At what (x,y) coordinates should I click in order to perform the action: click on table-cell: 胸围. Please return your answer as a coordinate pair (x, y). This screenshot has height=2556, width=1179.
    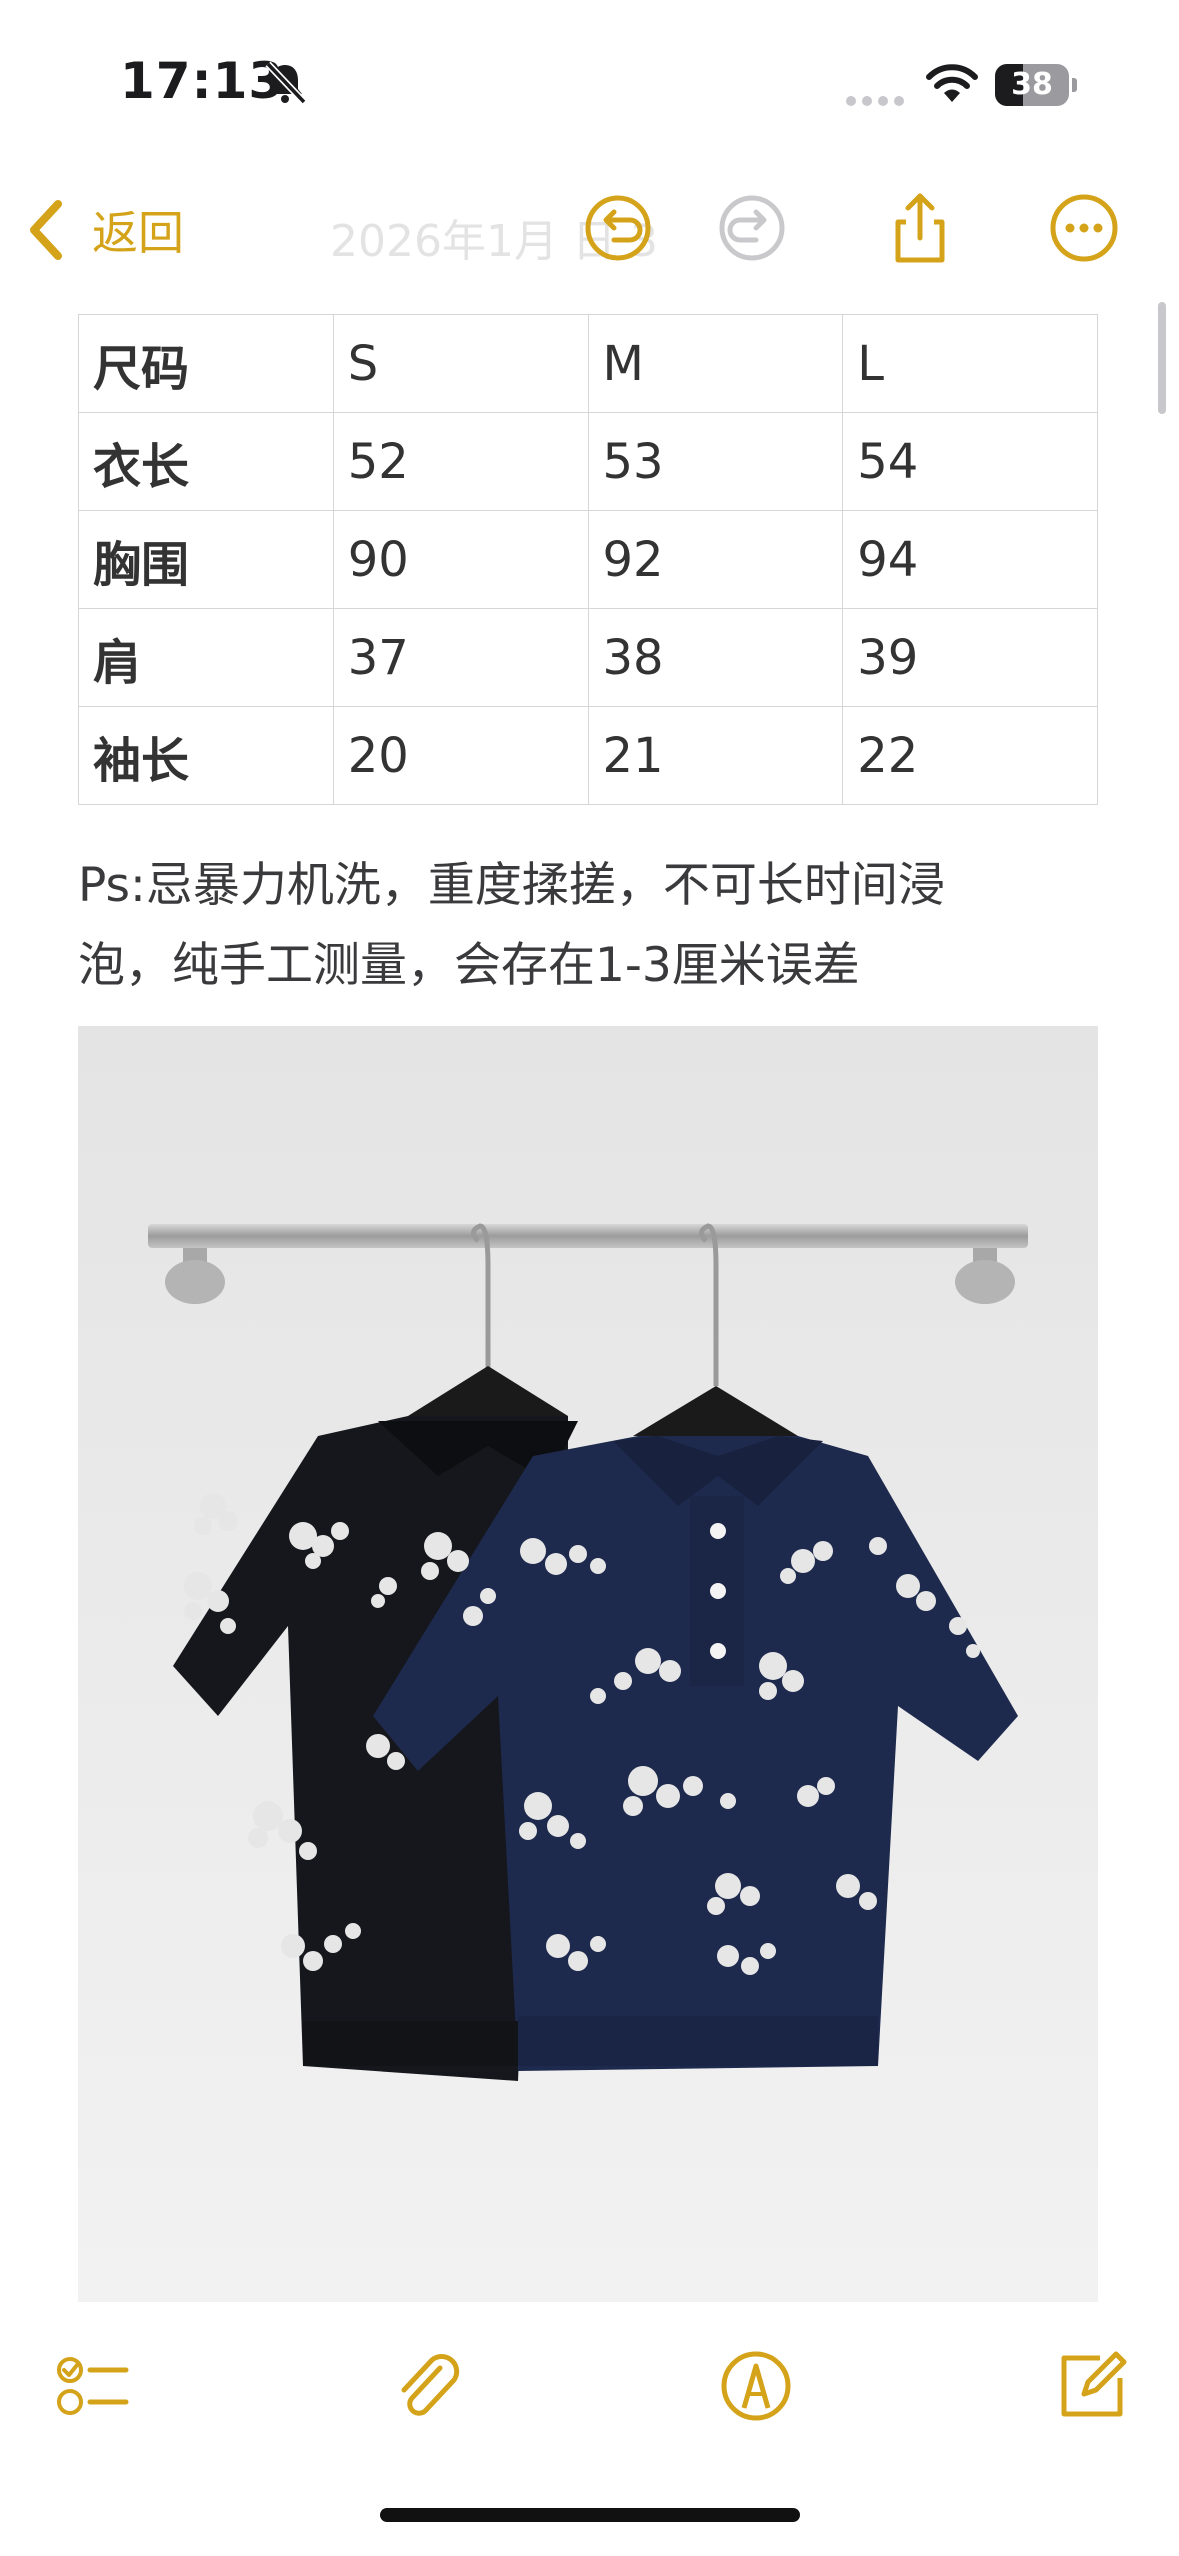
    Looking at the image, I should click on (206, 559).